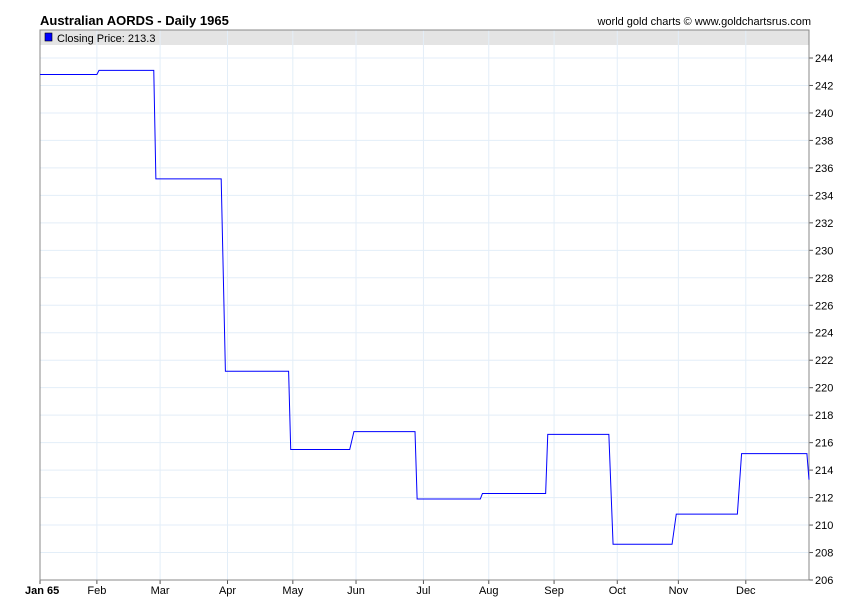  Describe the element at coordinates (42, 591) in the screenshot. I see `x-tick-label: Jan 65` at that location.